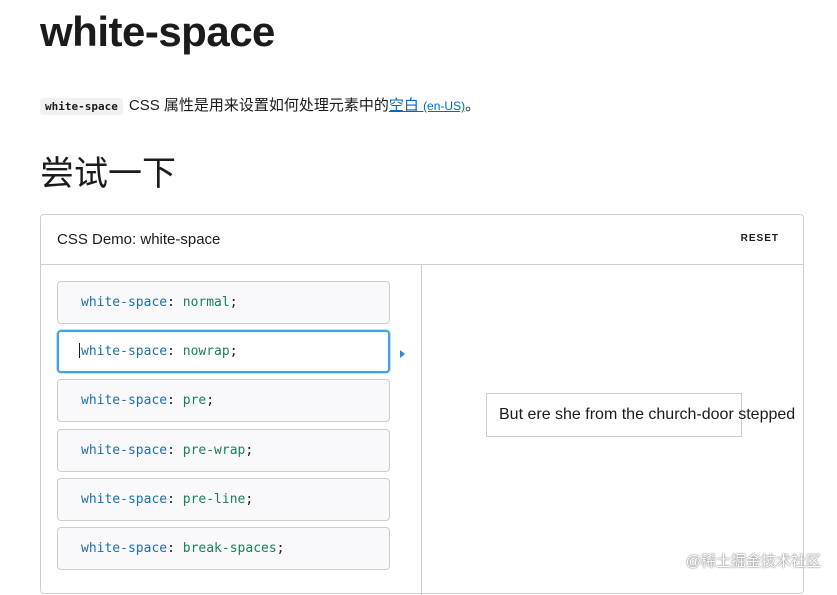 The height and width of the screenshot is (595, 837). I want to click on demo-header: CSS Demo: white-space RESET, so click(422, 240).